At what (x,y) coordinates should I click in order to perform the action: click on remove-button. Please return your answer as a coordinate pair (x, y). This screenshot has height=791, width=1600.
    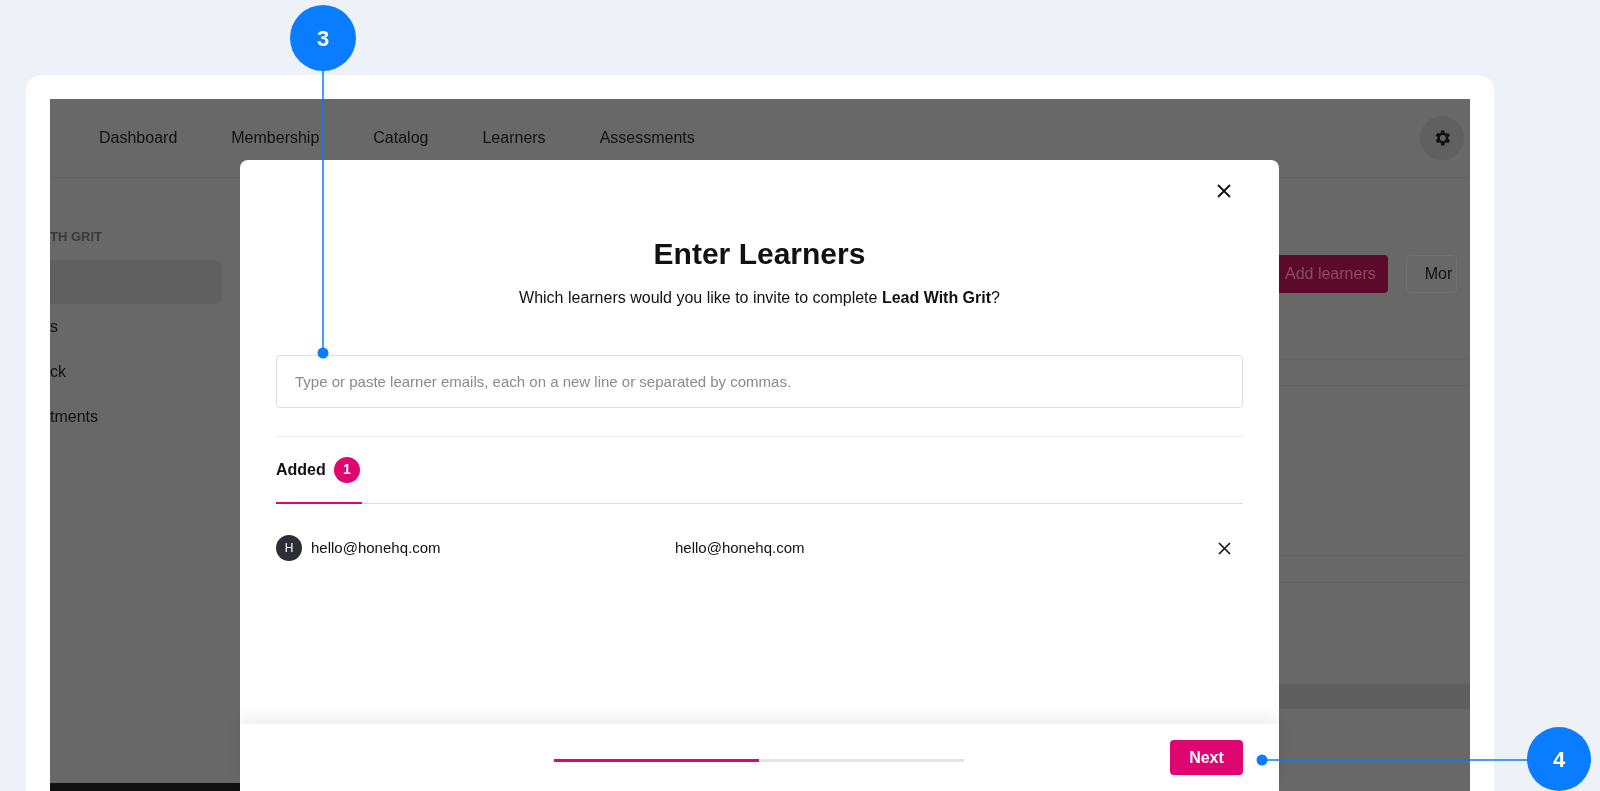
    Looking at the image, I should click on (1224, 548).